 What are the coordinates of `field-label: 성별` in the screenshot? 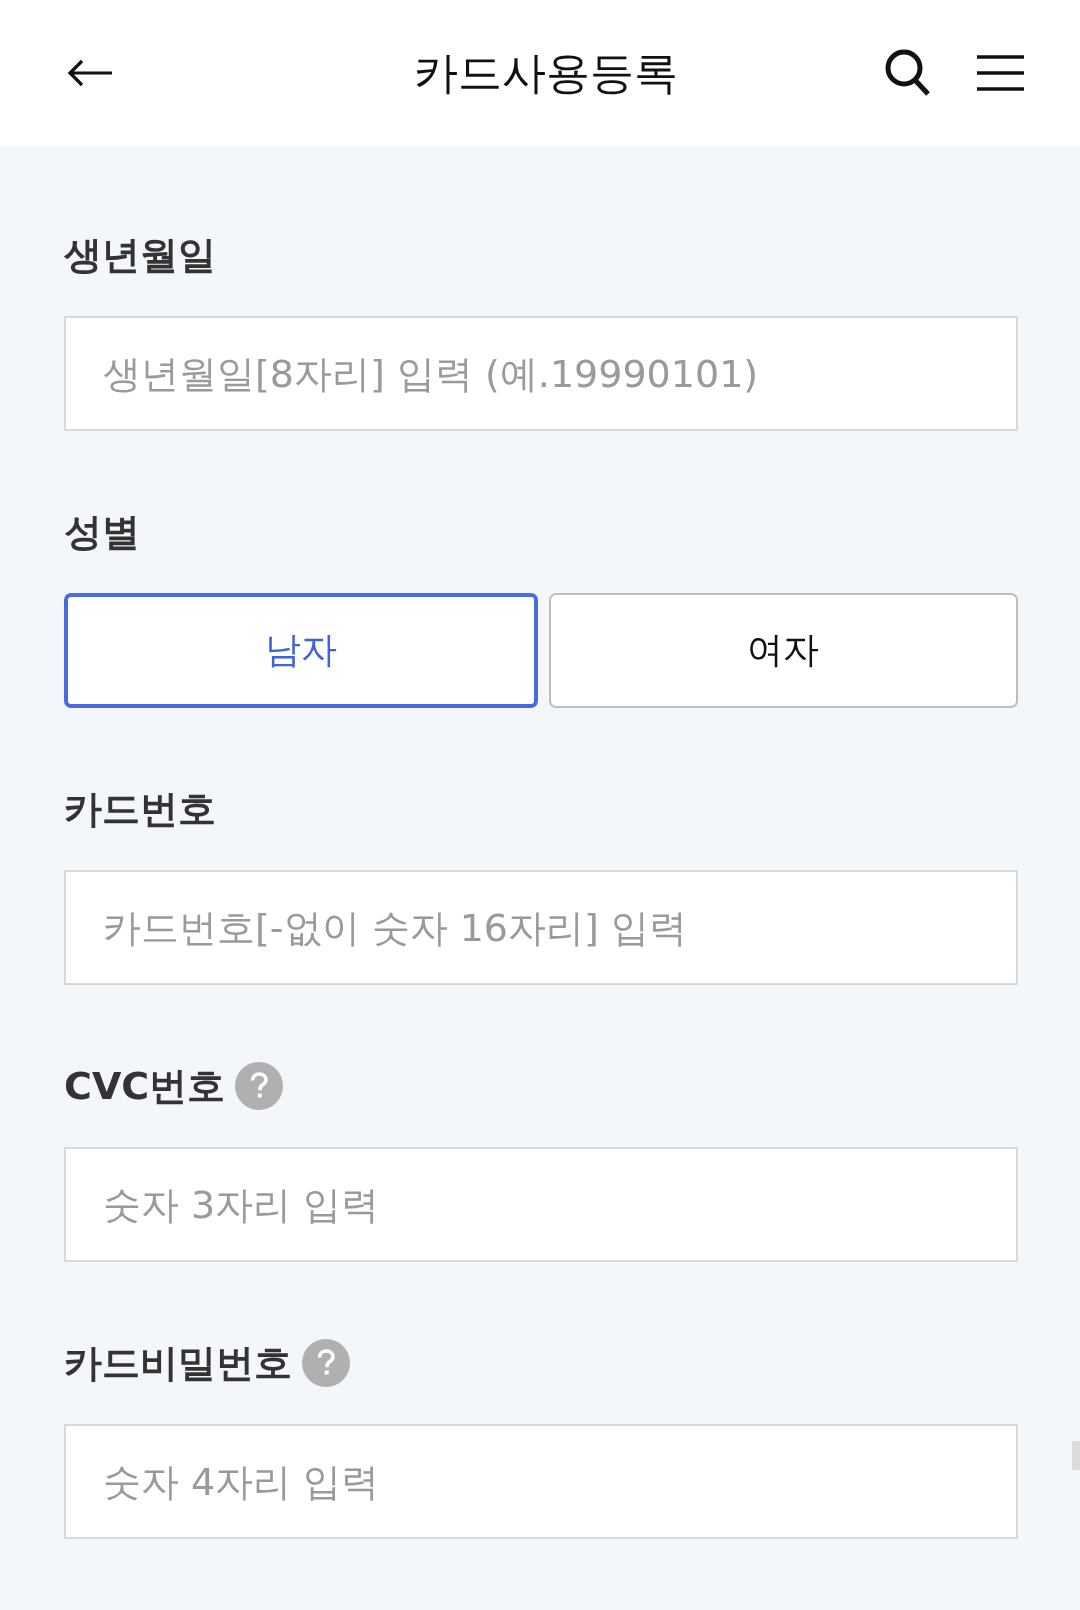 It's located at (102, 532).